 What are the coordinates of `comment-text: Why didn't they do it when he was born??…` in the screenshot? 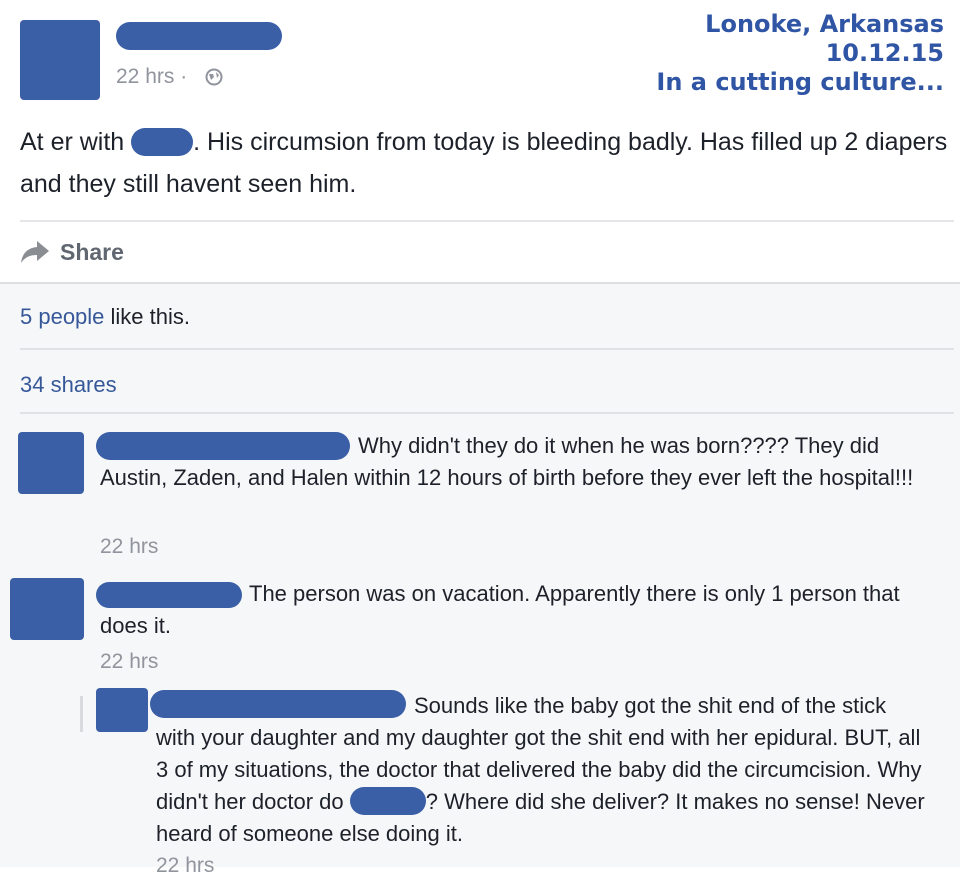 It's located at (507, 461).